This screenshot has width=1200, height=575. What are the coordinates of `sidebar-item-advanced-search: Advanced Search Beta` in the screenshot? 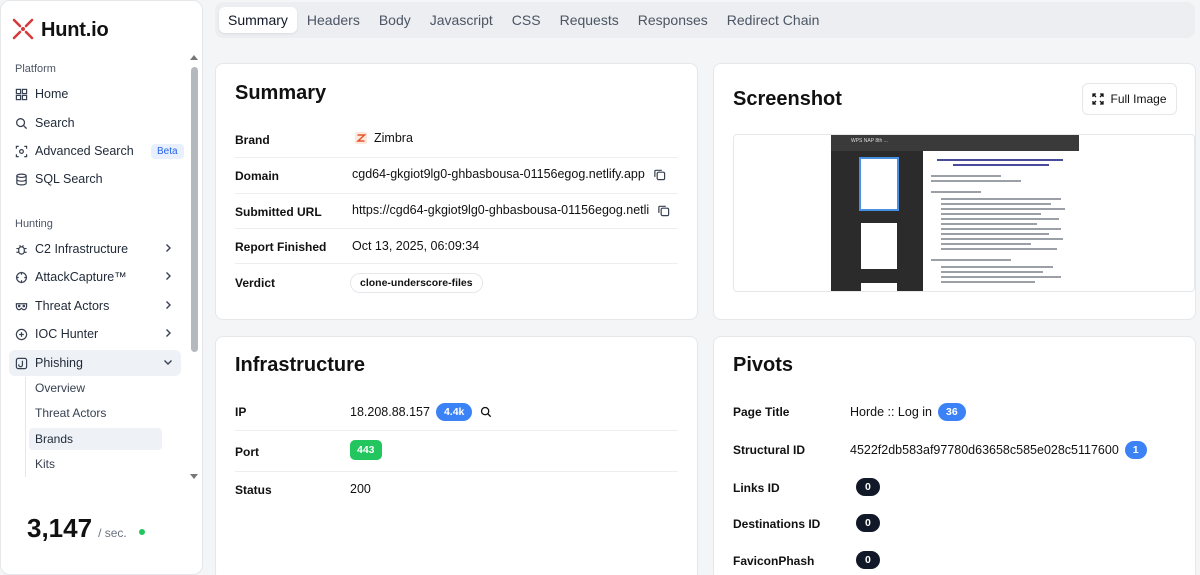 It's located at (96, 151).